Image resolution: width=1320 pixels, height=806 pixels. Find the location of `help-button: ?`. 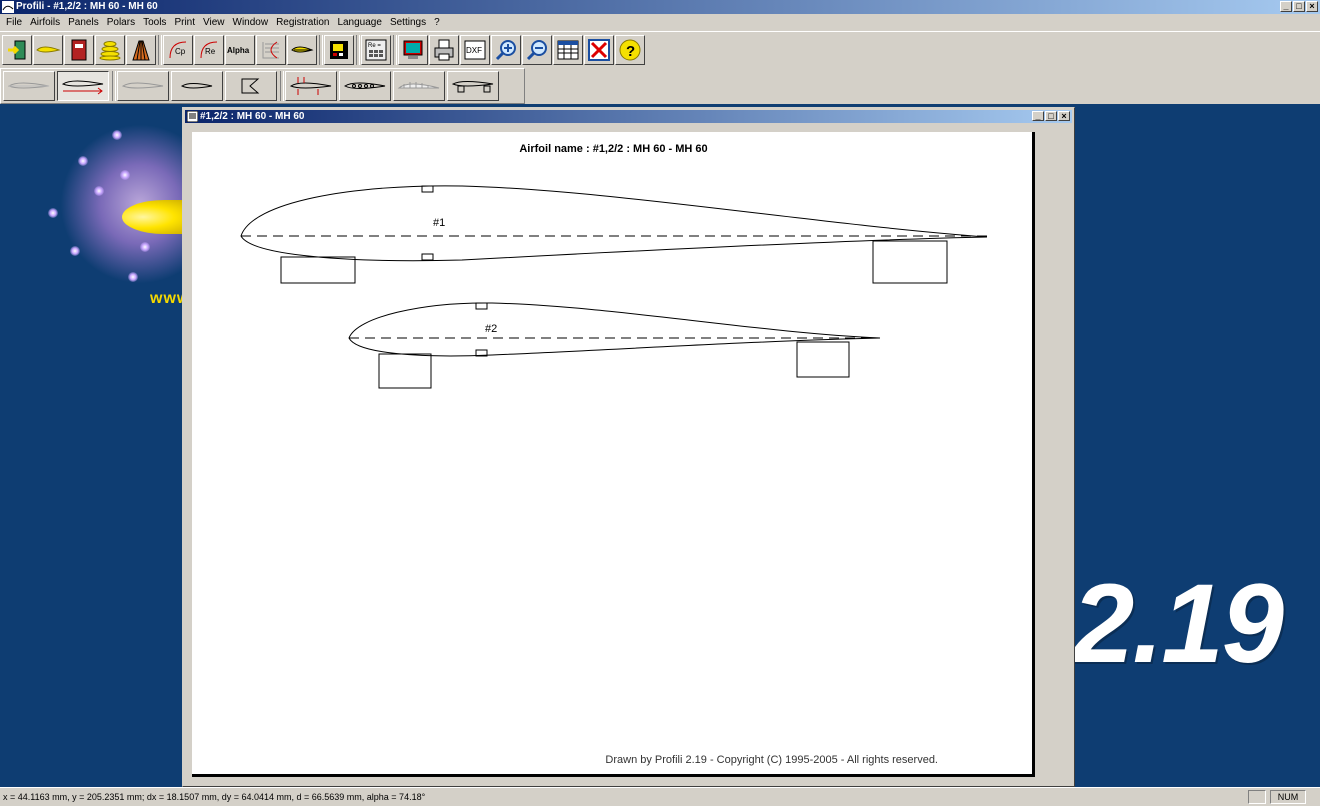

help-button: ? is located at coordinates (630, 49).